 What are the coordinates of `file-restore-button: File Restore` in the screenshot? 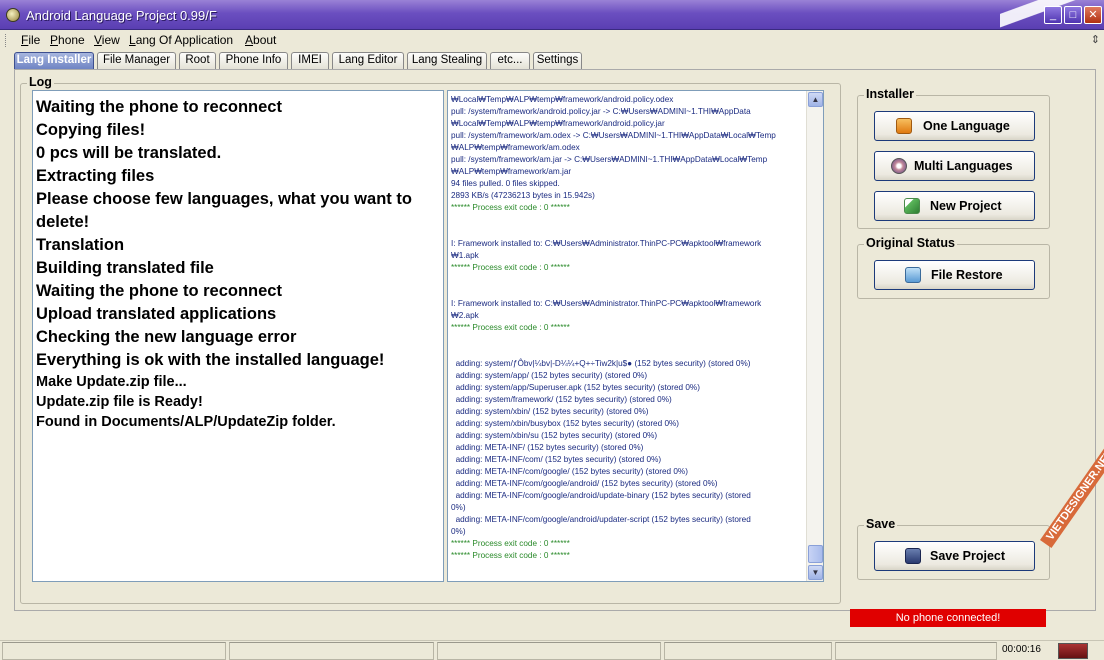 It's located at (954, 275).